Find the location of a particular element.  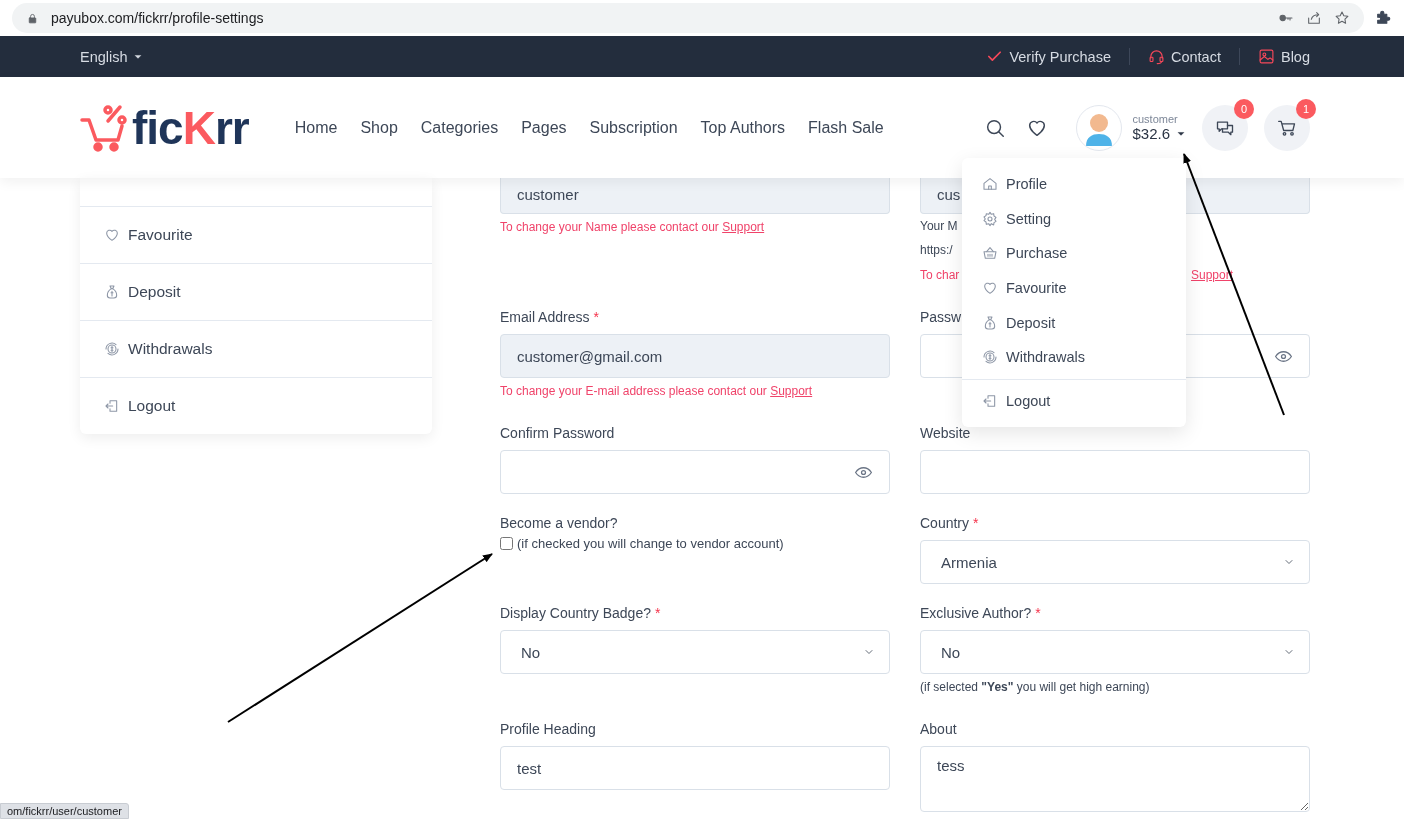

hint-text: (if selected "Yes" you will get high earning) is located at coordinates (1035, 687).